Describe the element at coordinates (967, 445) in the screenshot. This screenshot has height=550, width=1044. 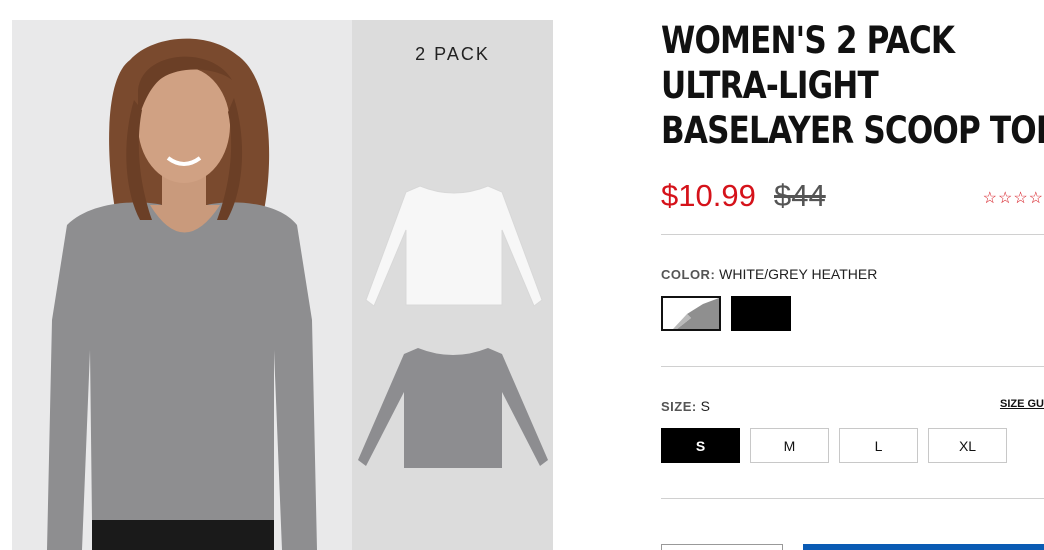
I see `size-option-xl: XL` at that location.